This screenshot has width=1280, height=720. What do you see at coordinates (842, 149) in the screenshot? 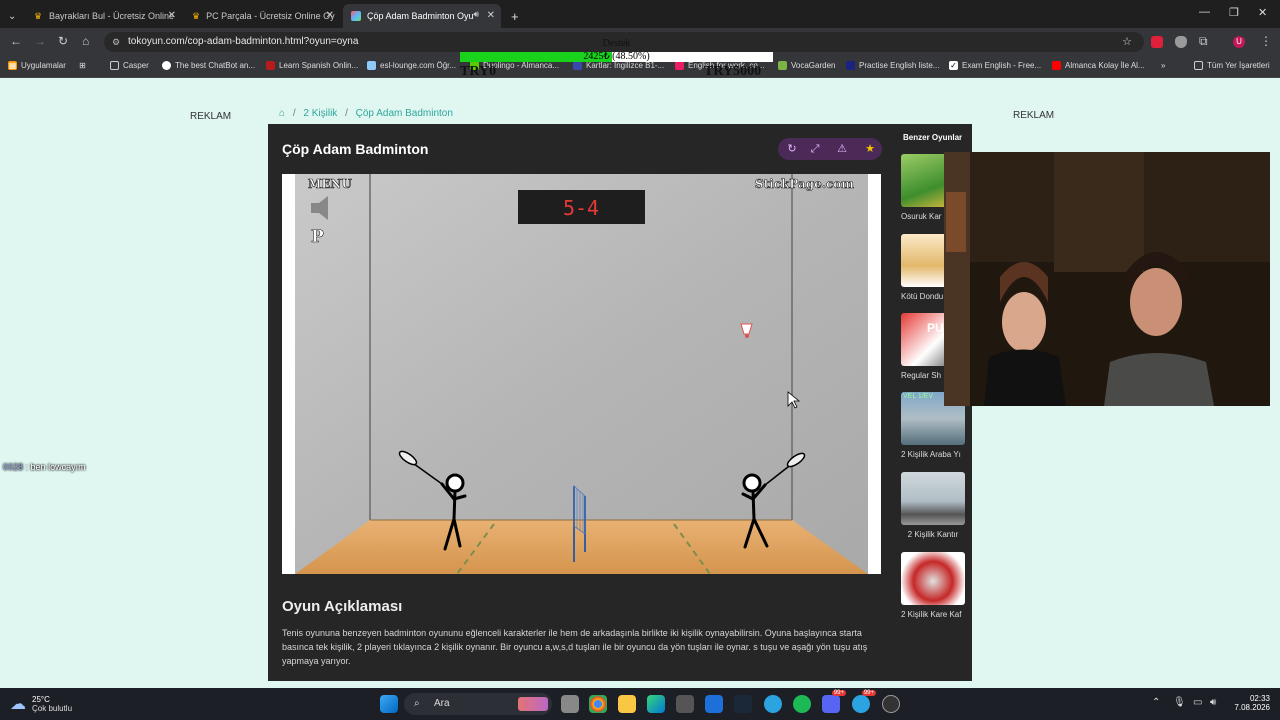
I see `report-warning-icon: ⚠` at bounding box center [842, 149].